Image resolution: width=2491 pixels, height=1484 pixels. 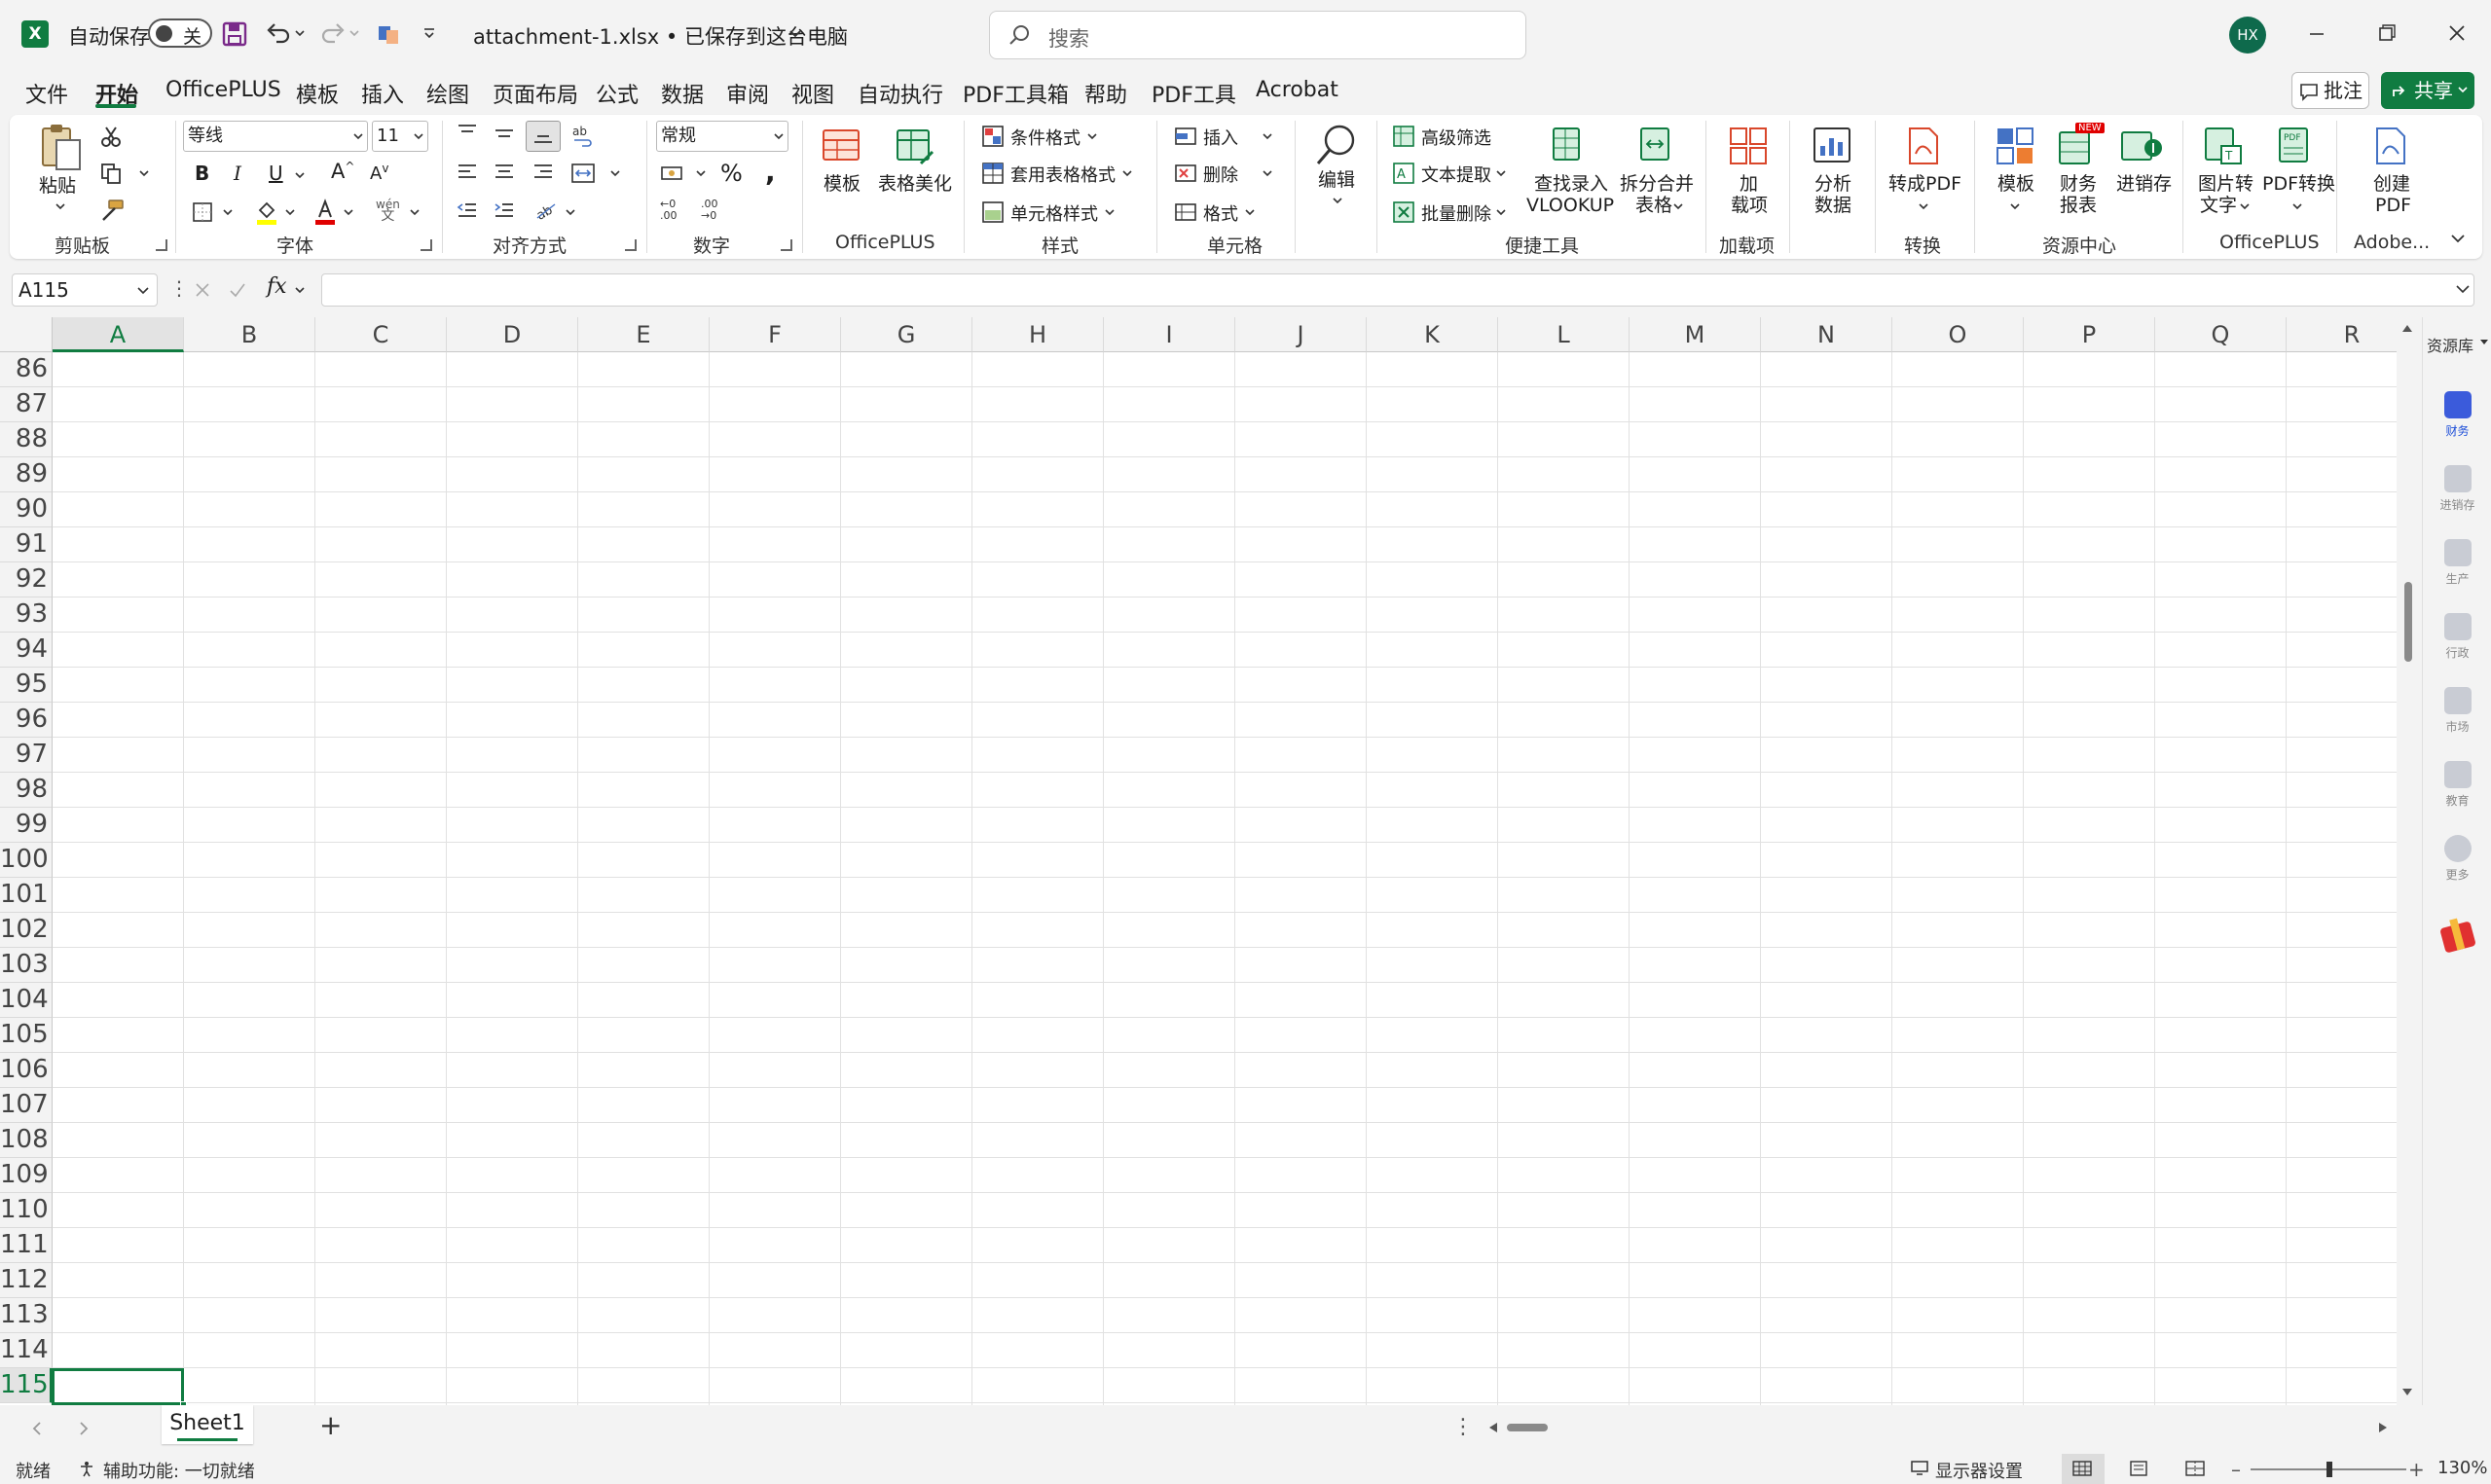 What do you see at coordinates (795, 34) in the screenshot?
I see `title-dropdown-icon` at bounding box center [795, 34].